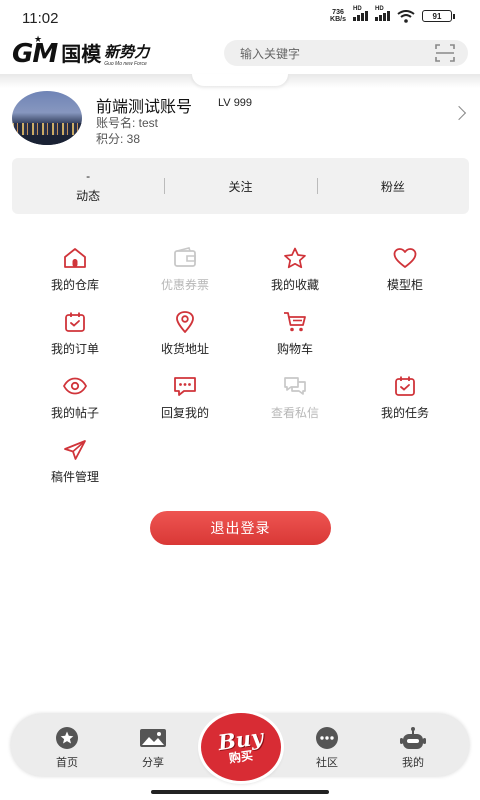 Image resolution: width=480 pixels, height=800 pixels. I want to click on menu-item-address: 收货地址, so click(185, 342).